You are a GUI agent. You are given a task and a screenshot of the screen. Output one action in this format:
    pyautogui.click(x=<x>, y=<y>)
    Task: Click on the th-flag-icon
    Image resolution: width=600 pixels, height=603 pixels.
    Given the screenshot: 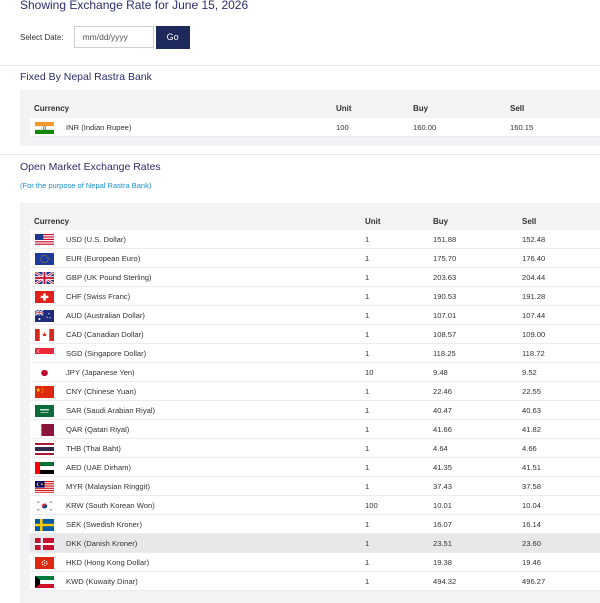 What is the action you would take?
    pyautogui.click(x=44, y=449)
    